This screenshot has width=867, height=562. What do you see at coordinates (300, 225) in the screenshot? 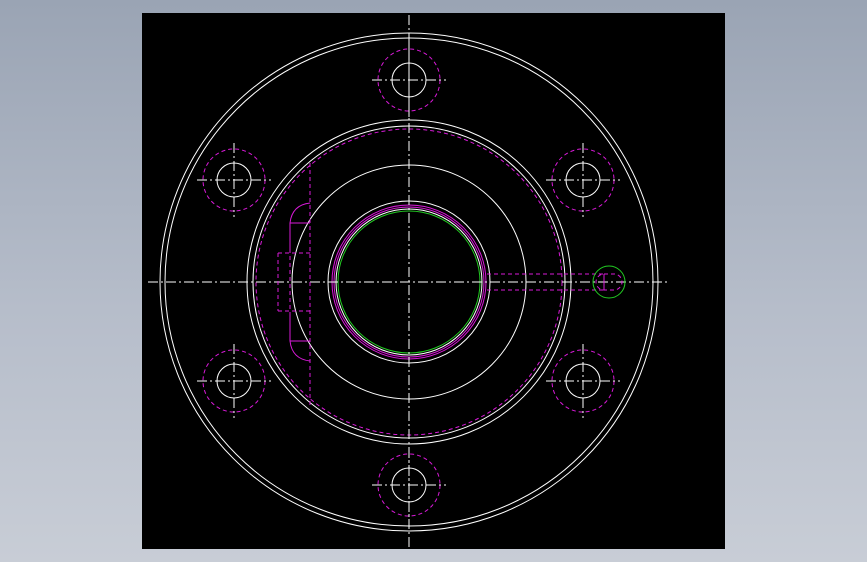
I see `left-lug-upper-curve` at bounding box center [300, 225].